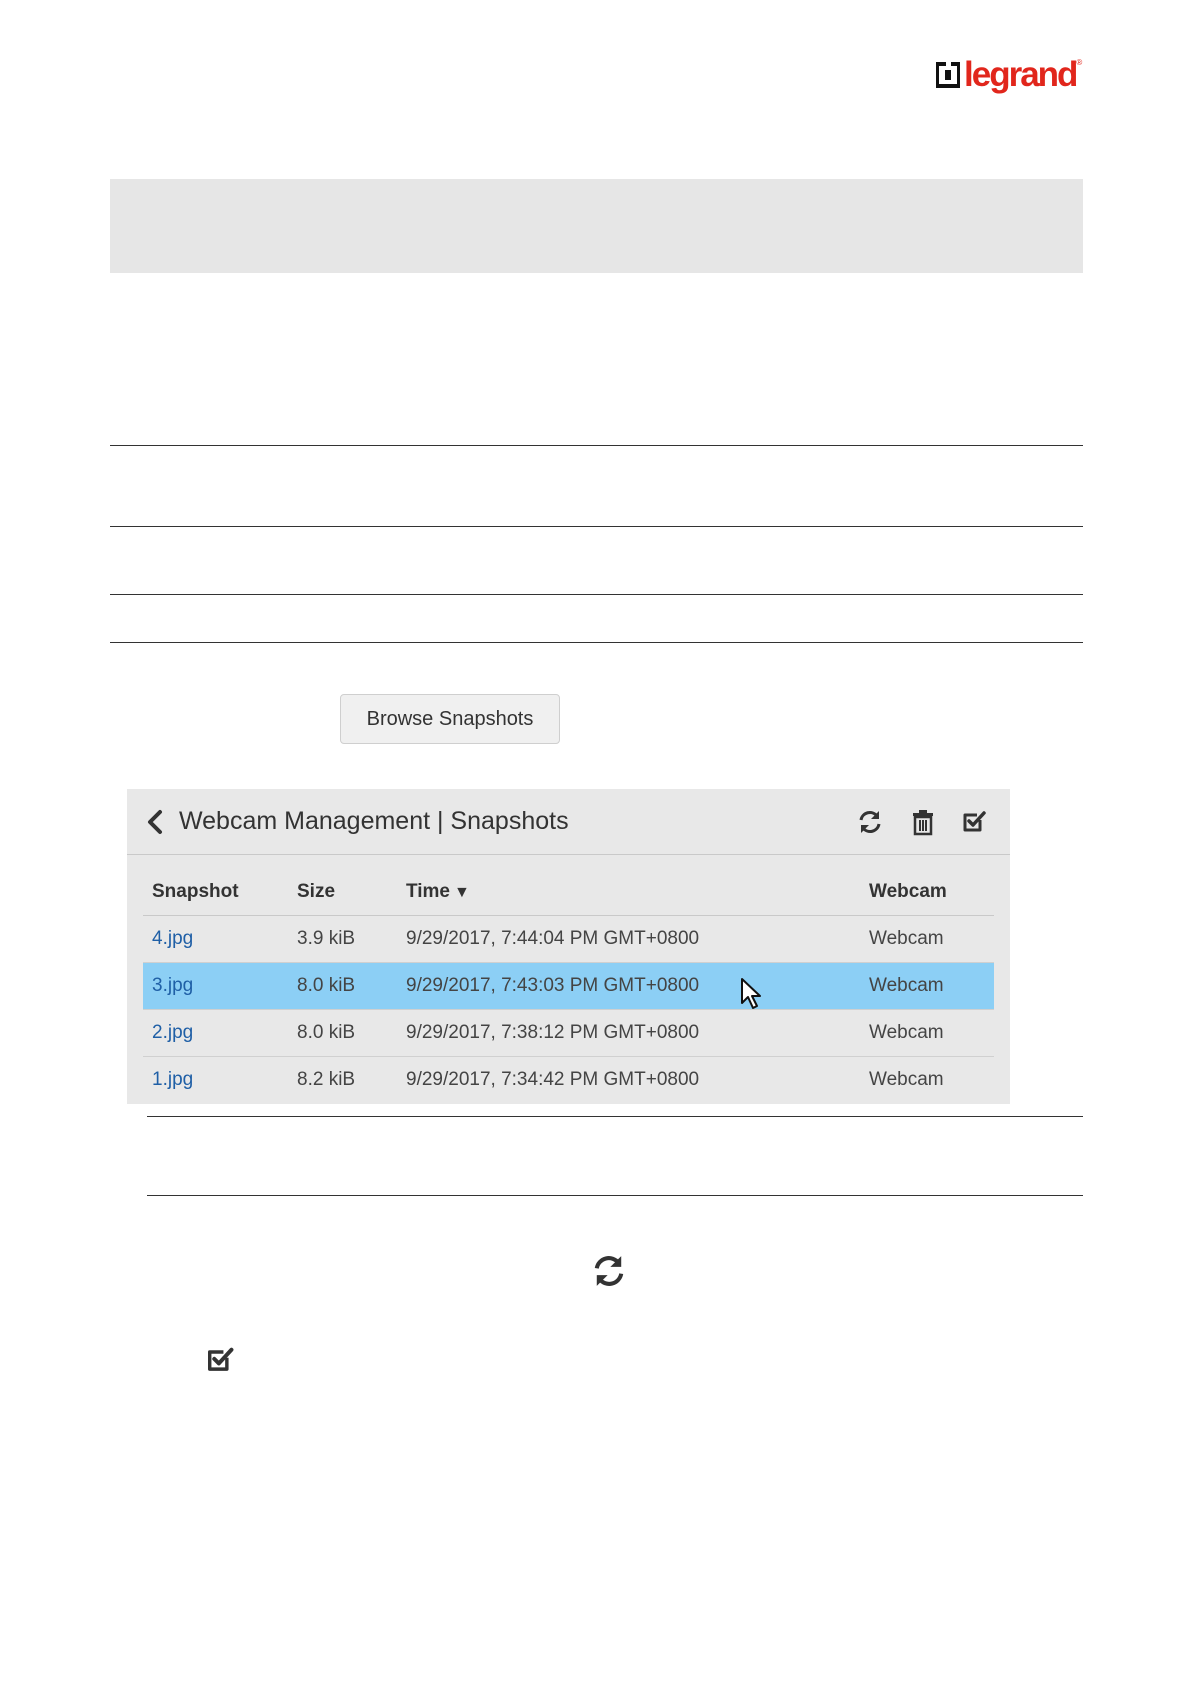 The height and width of the screenshot is (1684, 1190). I want to click on snapshot-link: 4.jpg, so click(172, 938).